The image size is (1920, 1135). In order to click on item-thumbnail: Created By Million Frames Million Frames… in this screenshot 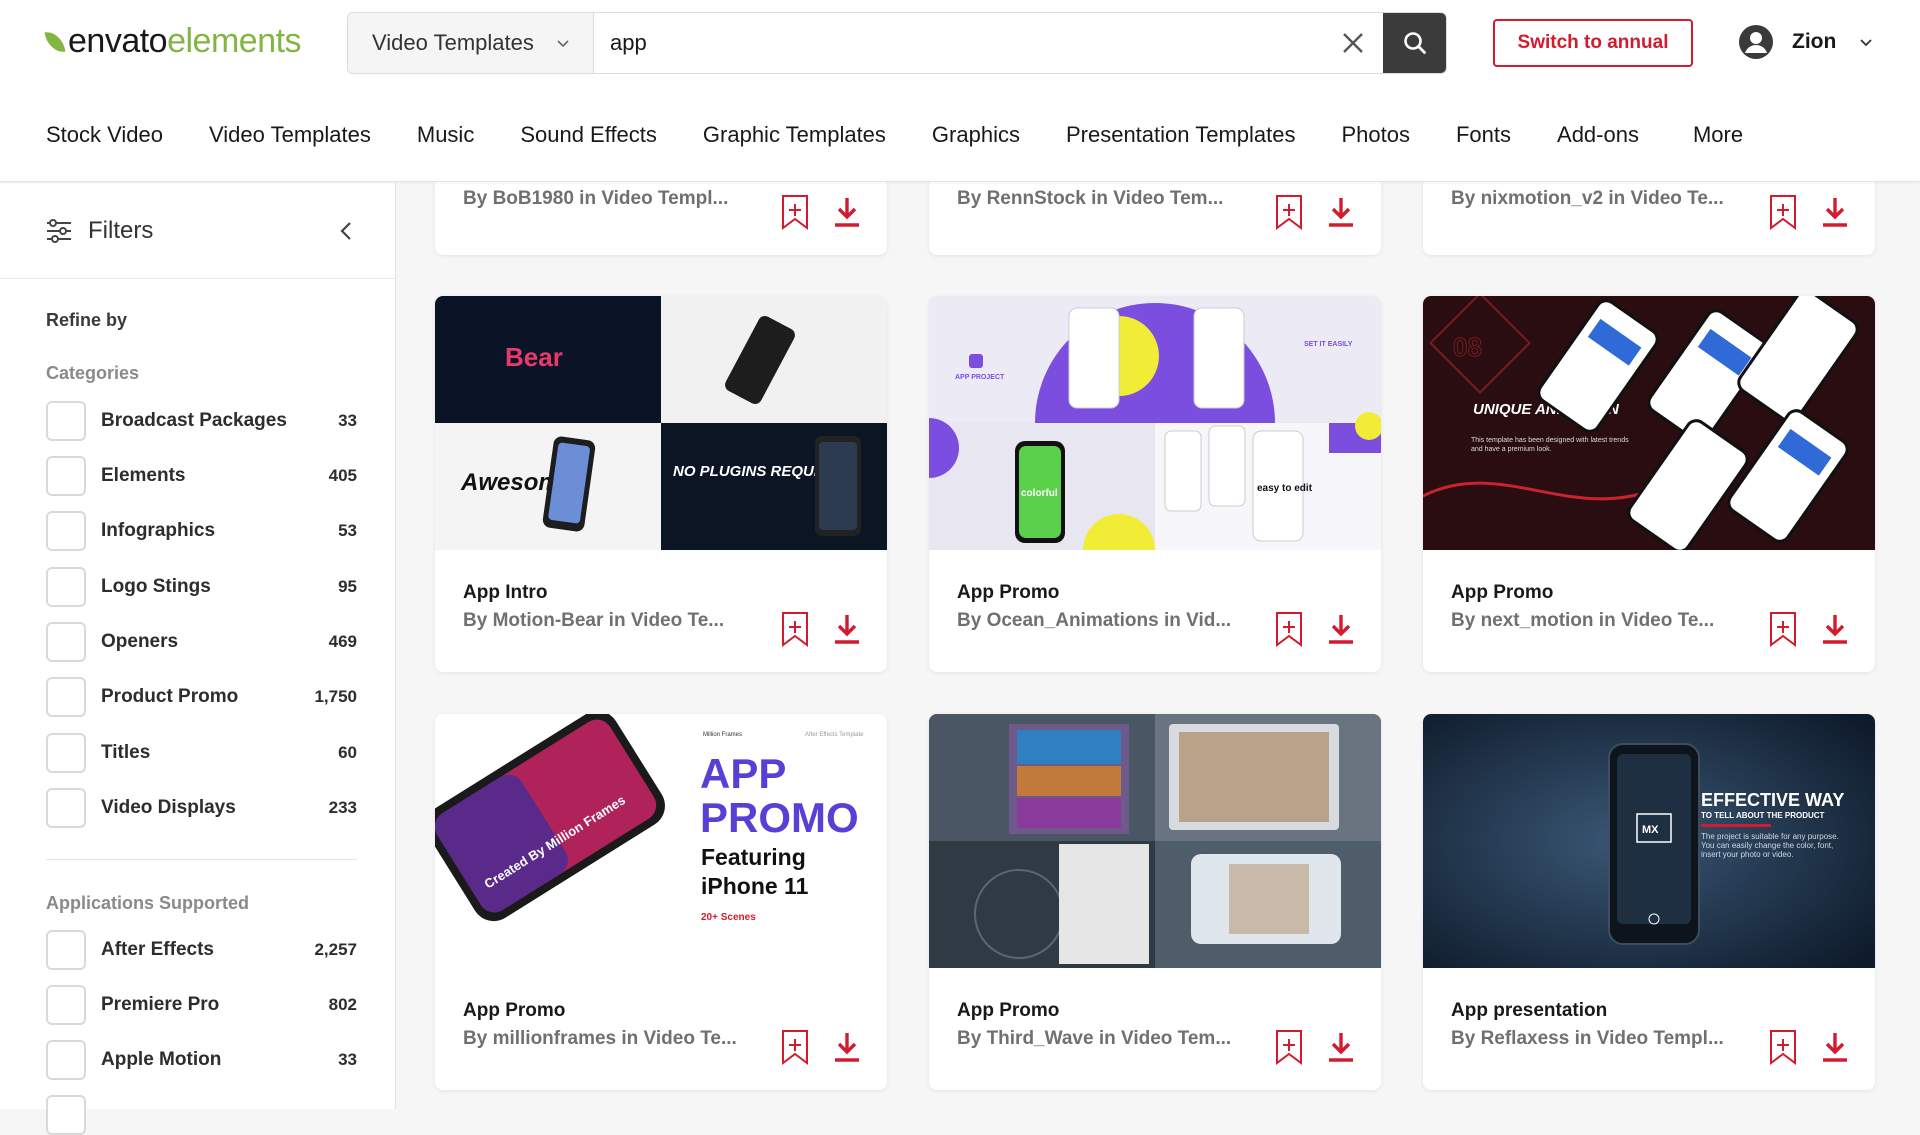, I will do `click(661, 841)`.